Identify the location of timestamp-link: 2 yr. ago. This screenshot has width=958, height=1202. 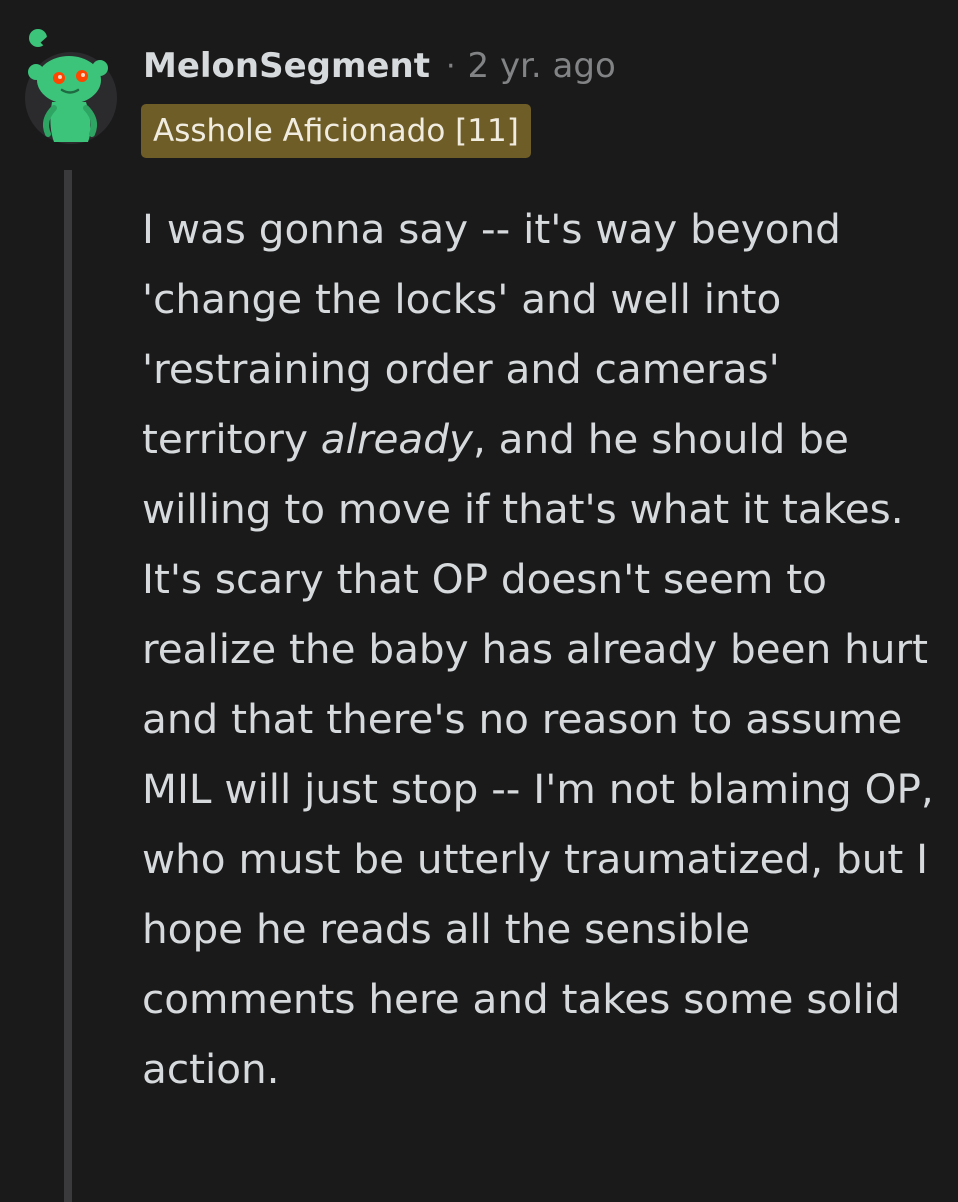
(542, 66).